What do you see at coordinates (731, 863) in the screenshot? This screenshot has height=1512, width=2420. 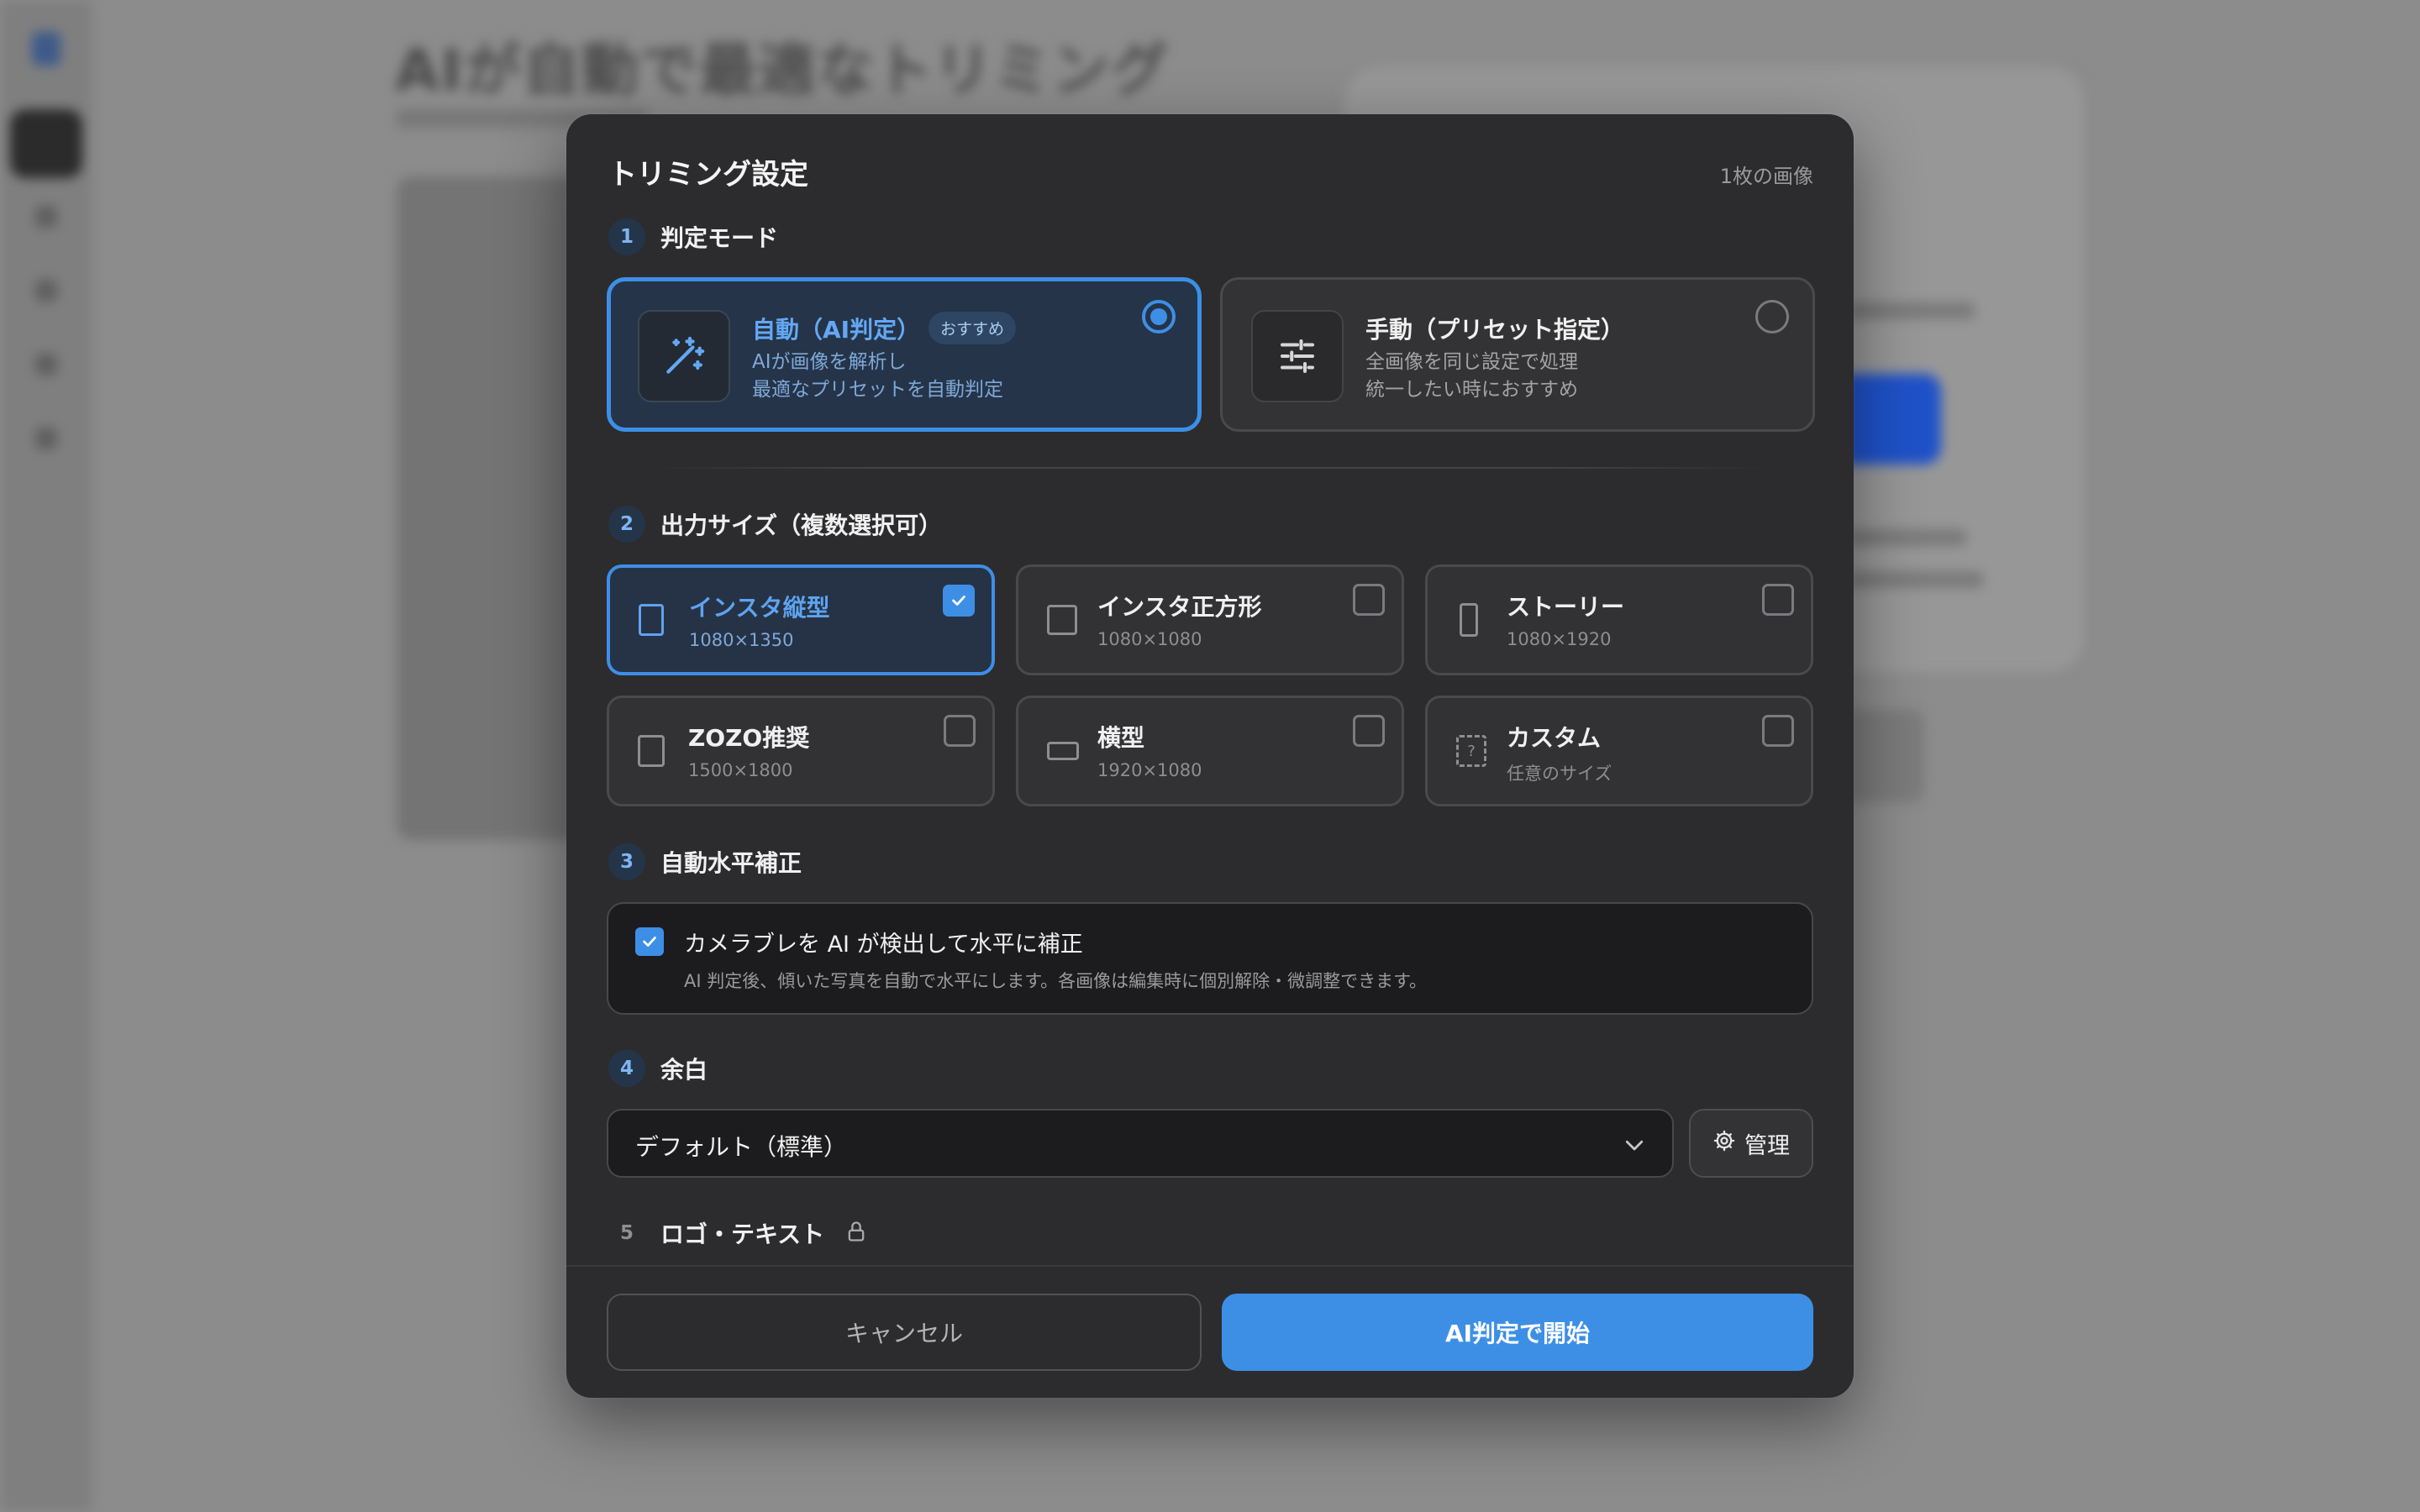 I see `section-label: 自動水平補正` at bounding box center [731, 863].